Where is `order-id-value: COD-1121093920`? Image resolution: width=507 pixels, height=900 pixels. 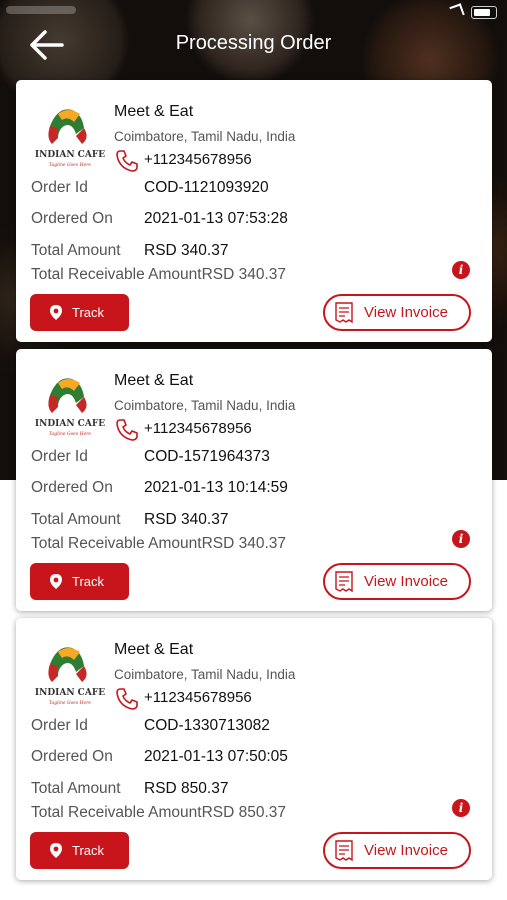
order-id-value: COD-1121093920 is located at coordinates (206, 187).